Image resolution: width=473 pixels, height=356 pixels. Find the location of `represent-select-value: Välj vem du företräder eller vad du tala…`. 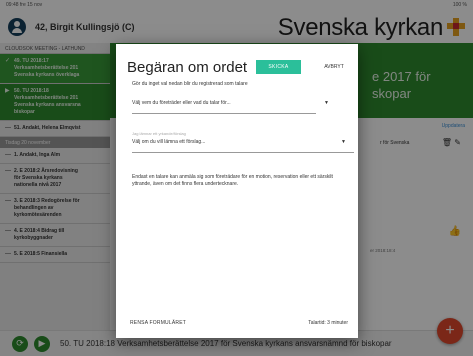

represent-select-value: Välj vem du företräder eller vad du tala… is located at coordinates (181, 103).